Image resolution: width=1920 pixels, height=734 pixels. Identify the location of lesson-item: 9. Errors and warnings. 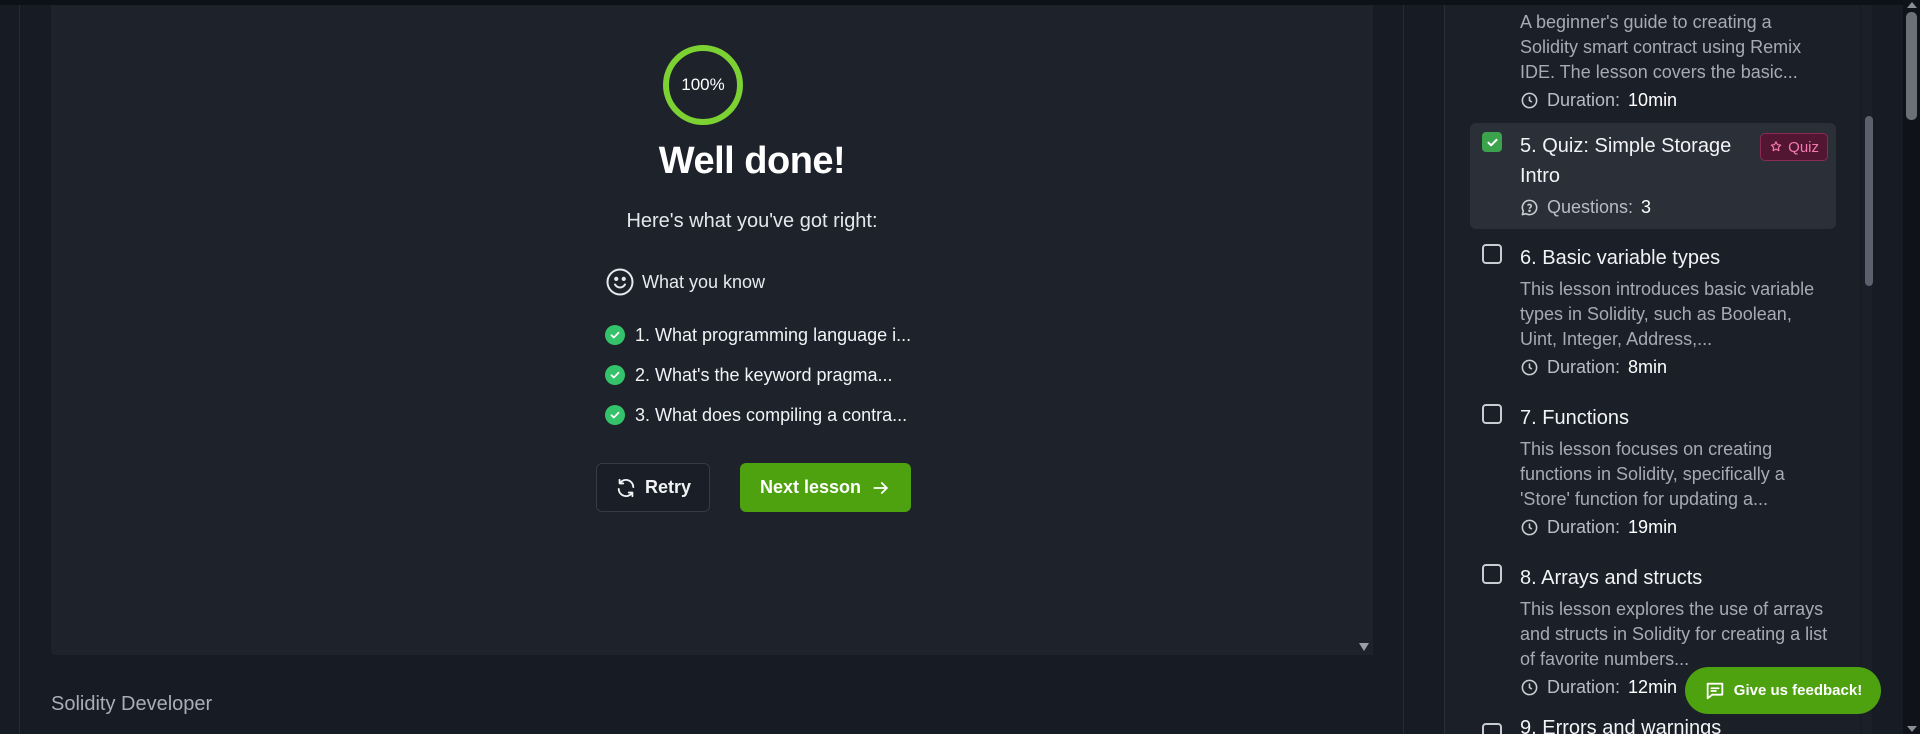
(1653, 724).